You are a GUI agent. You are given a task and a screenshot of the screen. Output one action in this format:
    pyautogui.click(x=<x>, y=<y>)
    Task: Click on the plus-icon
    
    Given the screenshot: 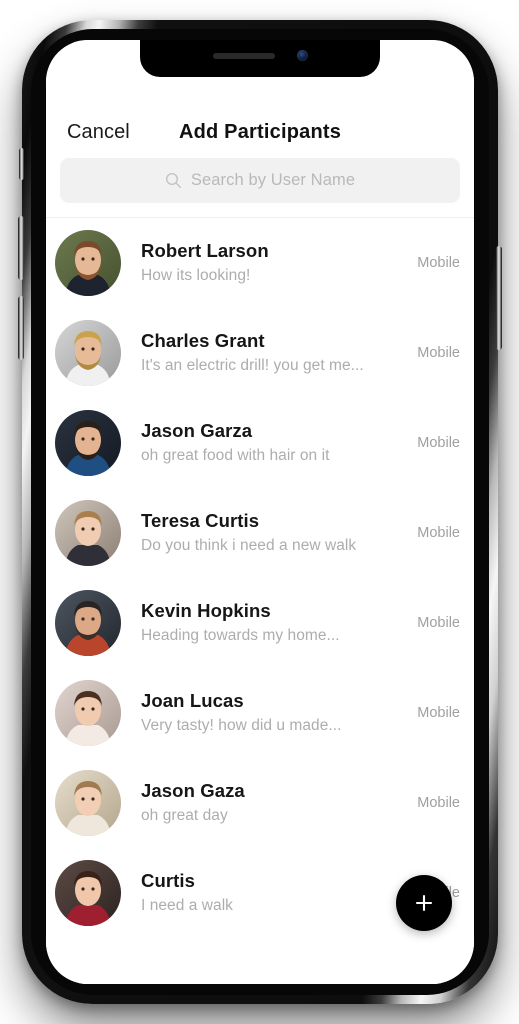 What is the action you would take?
    pyautogui.click(x=424, y=903)
    